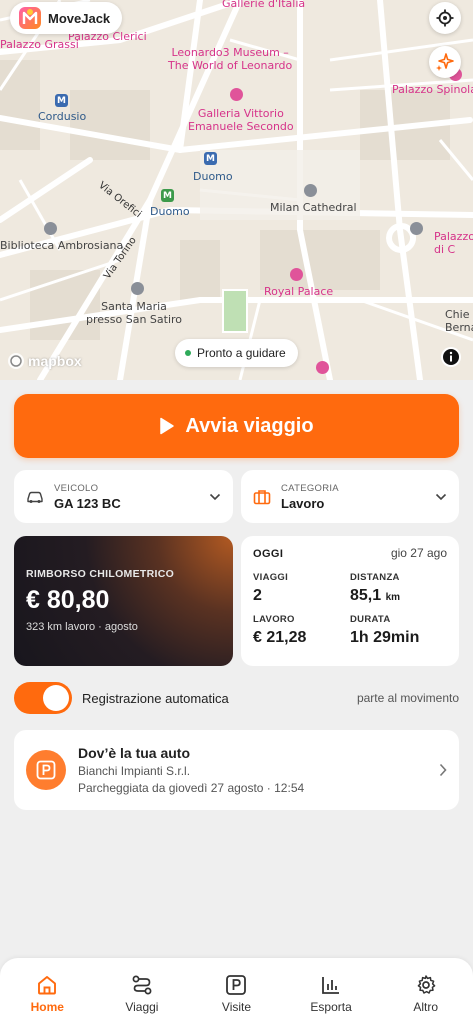 The image size is (473, 1024). What do you see at coordinates (370, 619) in the screenshot?
I see `duration-label: DURATA` at bounding box center [370, 619].